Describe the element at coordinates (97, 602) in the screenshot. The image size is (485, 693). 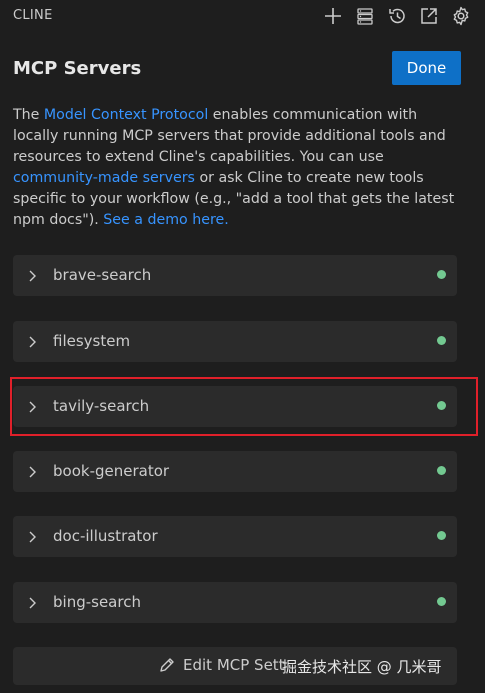
I see `server-name: bing-search` at that location.